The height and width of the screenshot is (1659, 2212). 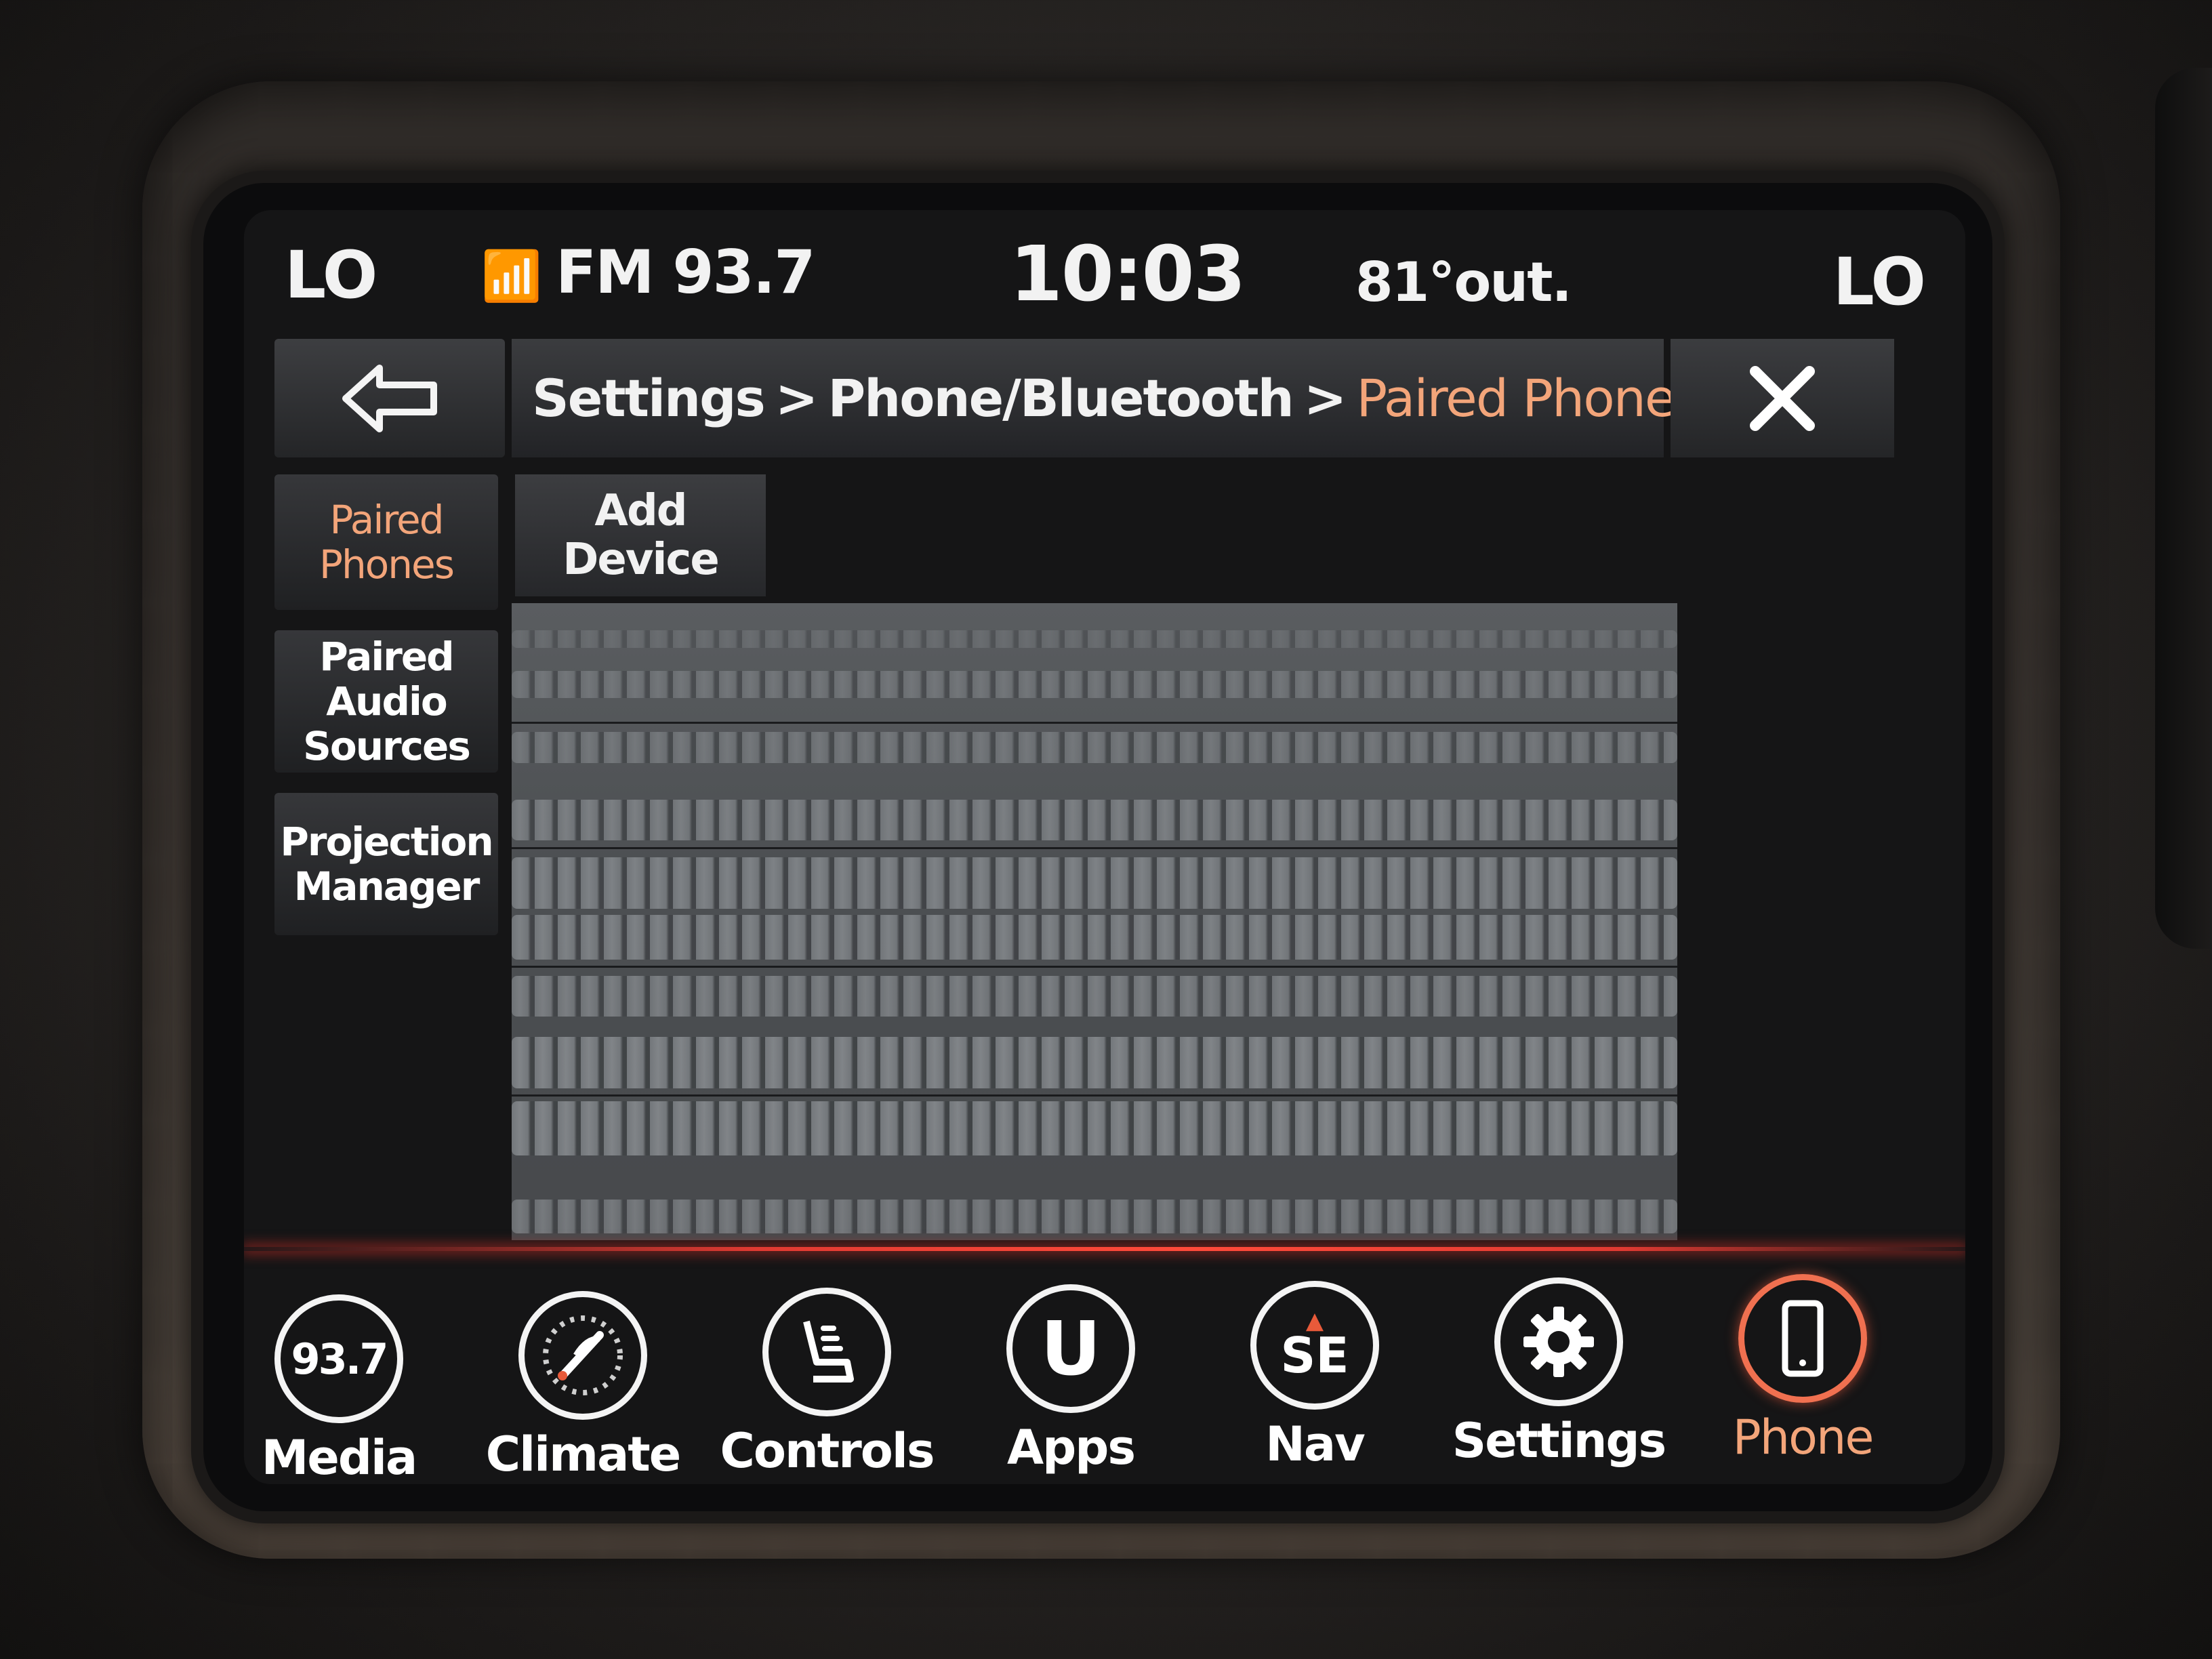 I want to click on seat-controls-icon, so click(x=828, y=1351).